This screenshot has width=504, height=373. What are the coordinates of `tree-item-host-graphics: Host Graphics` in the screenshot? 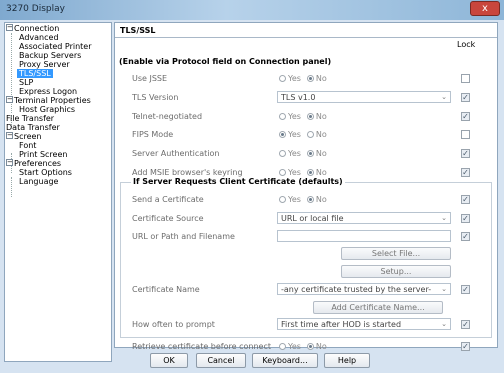 It's located at (47, 109).